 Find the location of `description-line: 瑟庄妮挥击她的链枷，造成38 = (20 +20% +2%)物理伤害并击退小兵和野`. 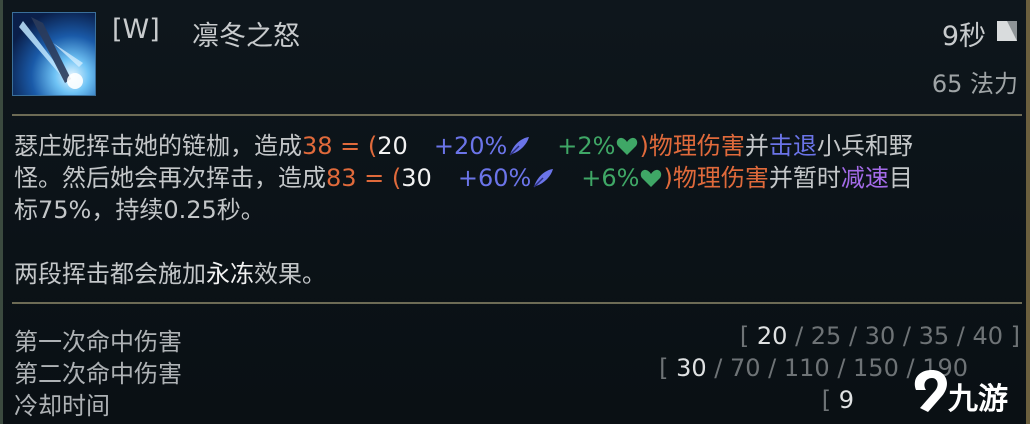

description-line: 瑟庄妮挥击她的链枷，造成38 = (20 +20% +2%)物理伤害并击退小兵和野 is located at coordinates (514, 146).